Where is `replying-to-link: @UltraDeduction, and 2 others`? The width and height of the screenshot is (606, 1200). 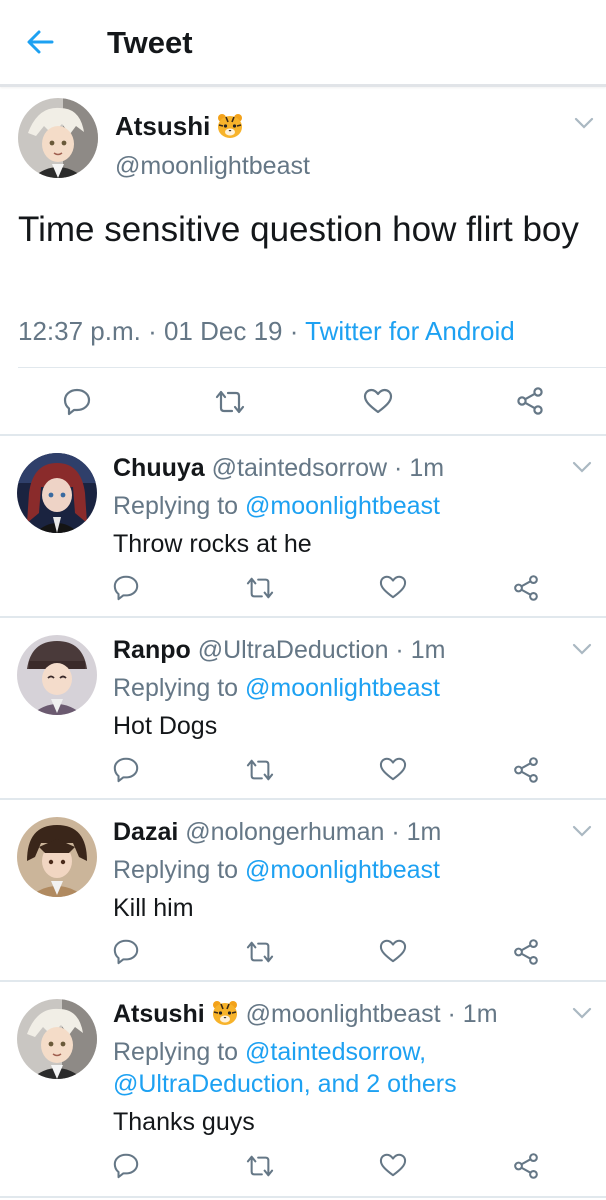 replying-to-link: @UltraDeduction, and 2 others is located at coordinates (285, 1084).